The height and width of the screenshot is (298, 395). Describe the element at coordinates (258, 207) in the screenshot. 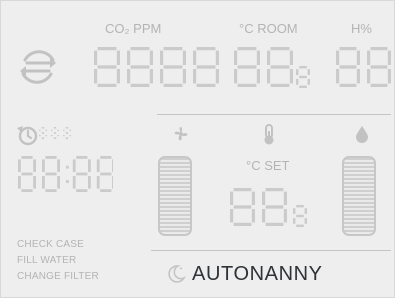

I see `set-temp-digits` at that location.